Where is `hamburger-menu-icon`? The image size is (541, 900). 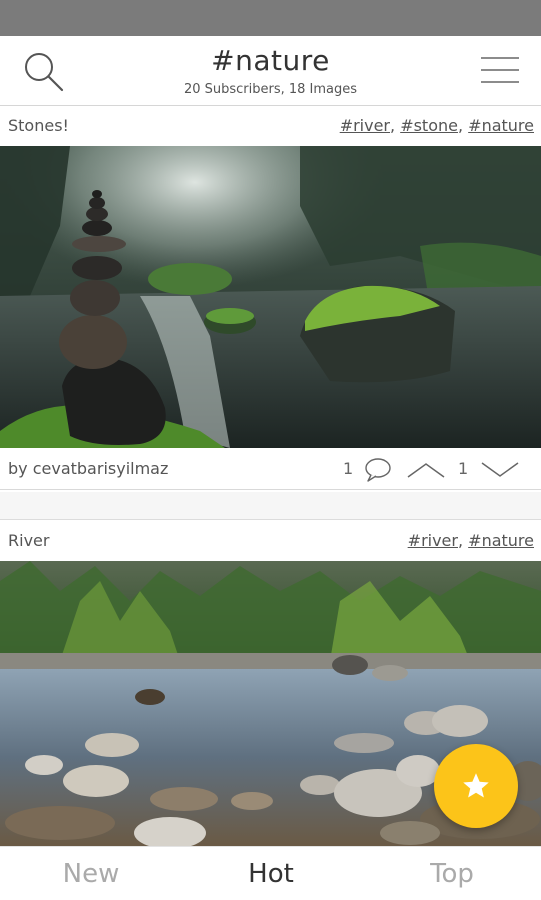
hamburger-menu-icon is located at coordinates (500, 70).